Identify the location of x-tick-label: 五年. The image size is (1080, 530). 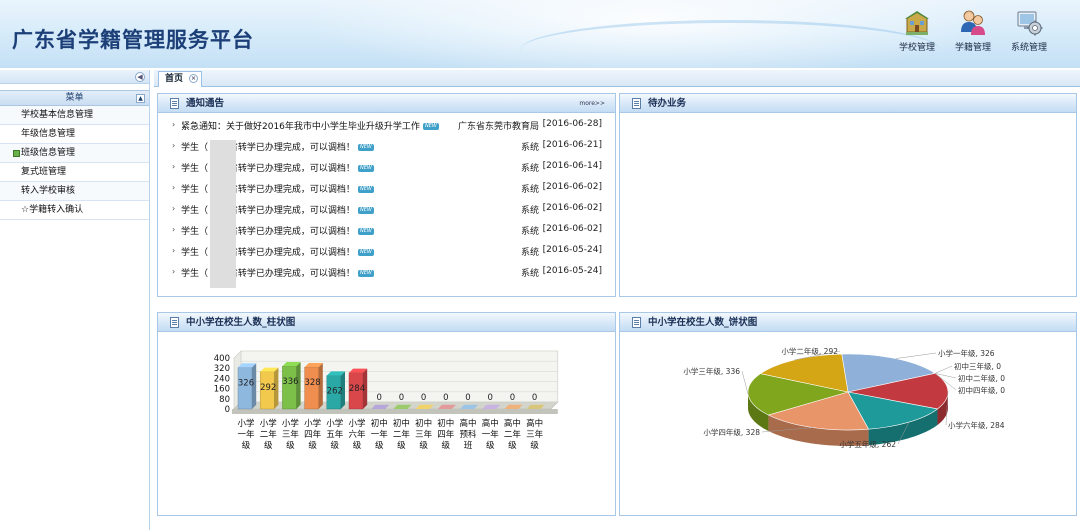
(335, 434).